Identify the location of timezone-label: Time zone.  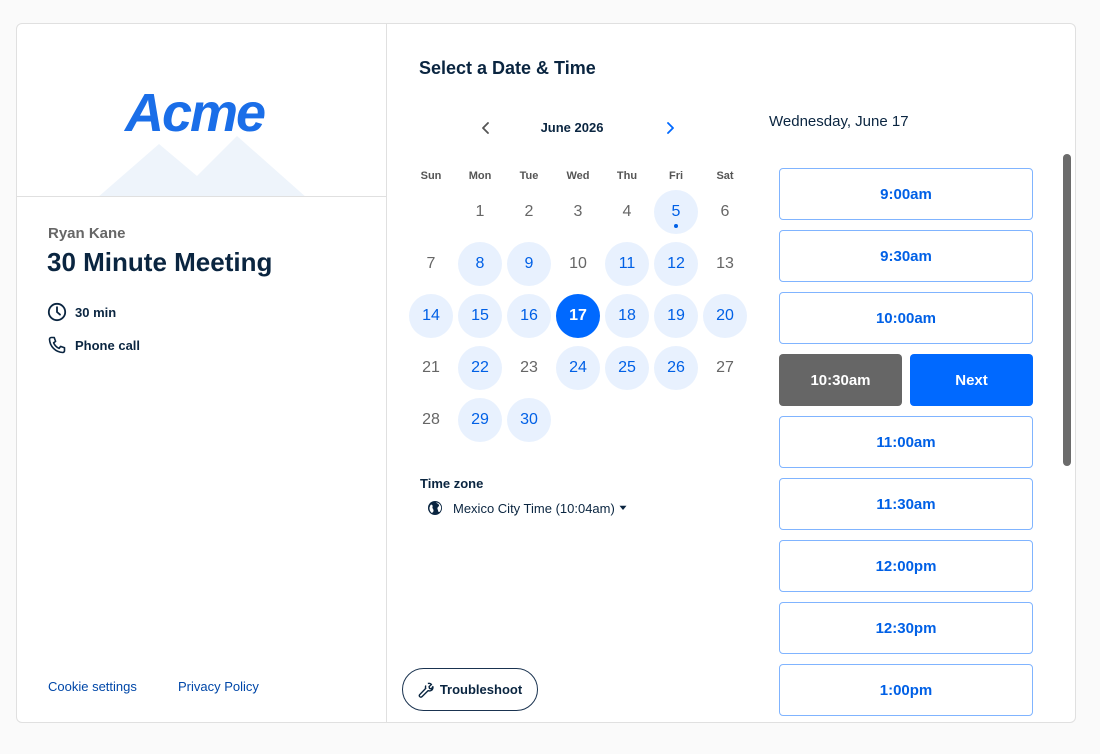
(452, 483).